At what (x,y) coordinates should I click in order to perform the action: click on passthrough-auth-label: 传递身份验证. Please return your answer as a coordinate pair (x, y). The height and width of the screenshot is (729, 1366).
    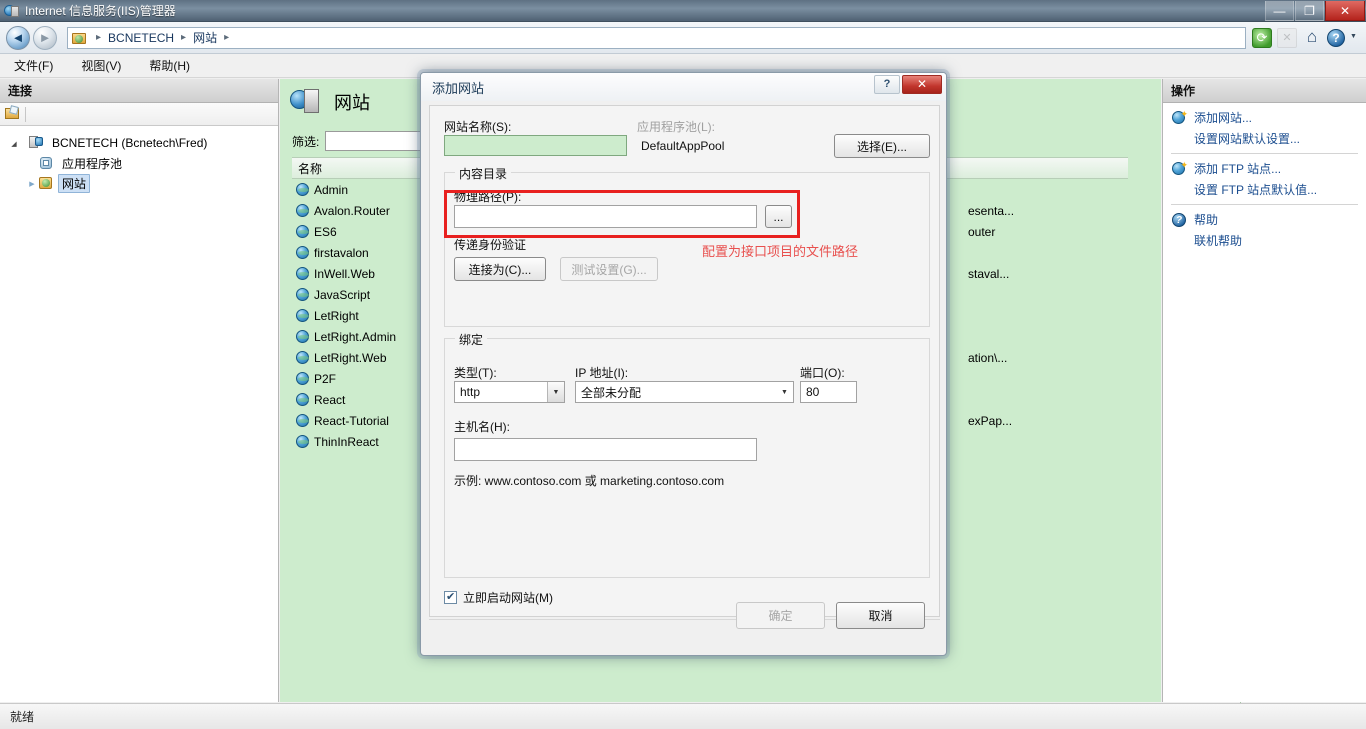
    Looking at the image, I should click on (490, 245).